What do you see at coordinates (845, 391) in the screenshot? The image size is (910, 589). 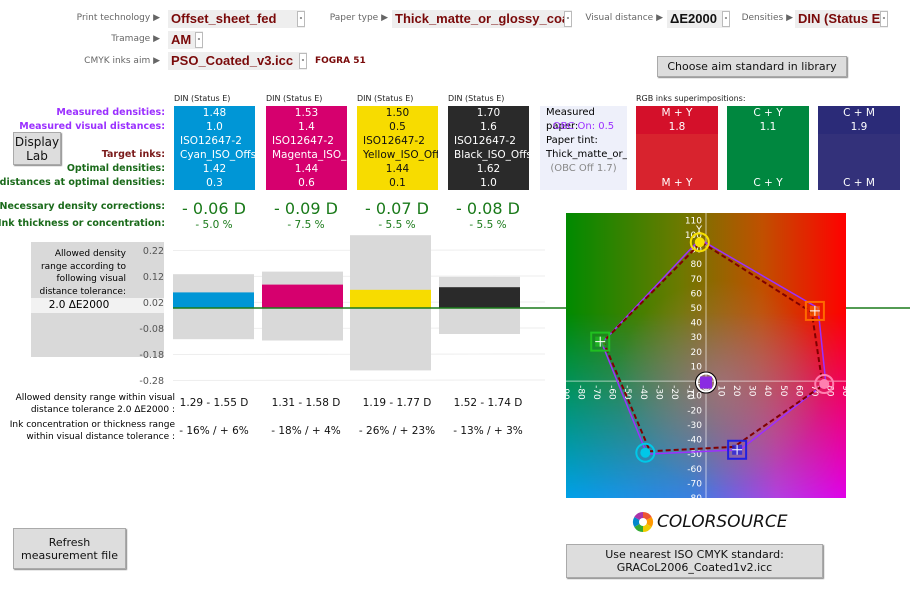 I see `lab-x-tick-label: 90` at bounding box center [845, 391].